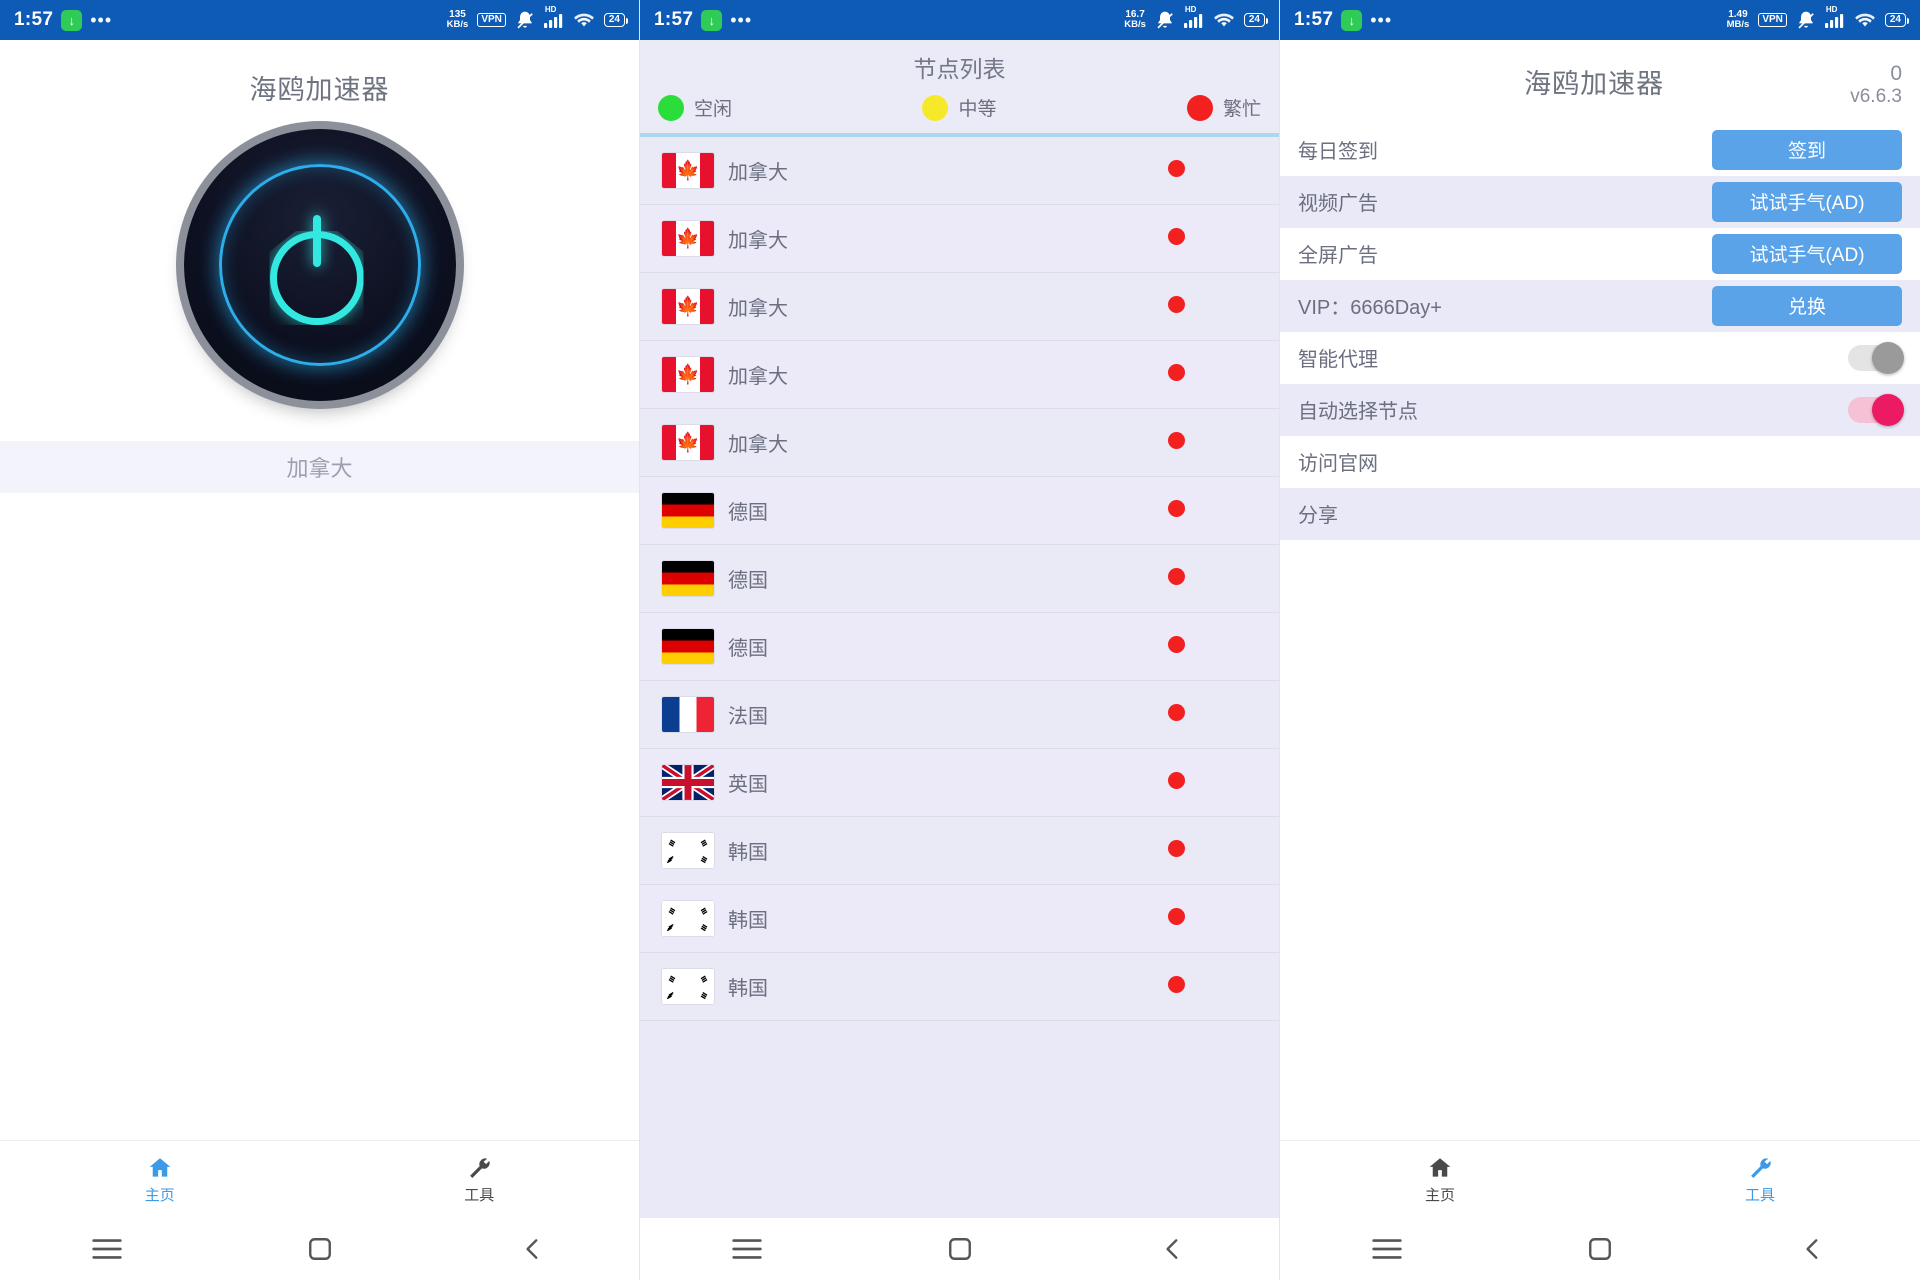  I want to click on bell-muted-icon, so click(1165, 20).